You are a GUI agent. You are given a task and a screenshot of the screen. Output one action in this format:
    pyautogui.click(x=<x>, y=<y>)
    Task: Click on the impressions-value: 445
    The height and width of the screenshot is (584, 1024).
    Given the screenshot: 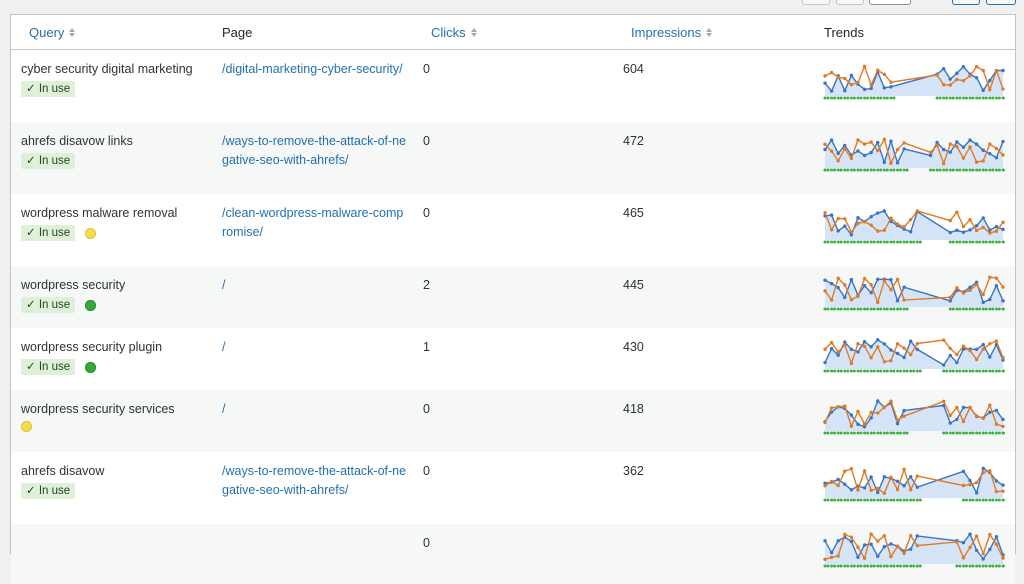 What is the action you would take?
    pyautogui.click(x=633, y=285)
    